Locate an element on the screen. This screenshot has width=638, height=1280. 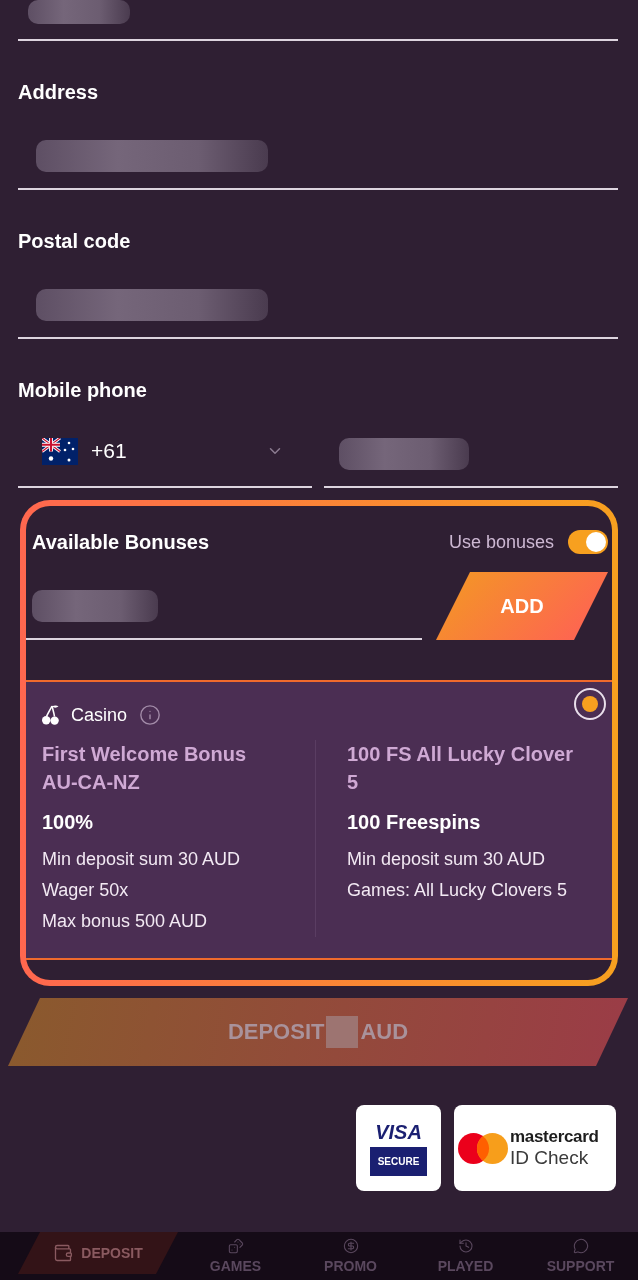
chat-bubble-icon is located at coordinates (580, 1246).